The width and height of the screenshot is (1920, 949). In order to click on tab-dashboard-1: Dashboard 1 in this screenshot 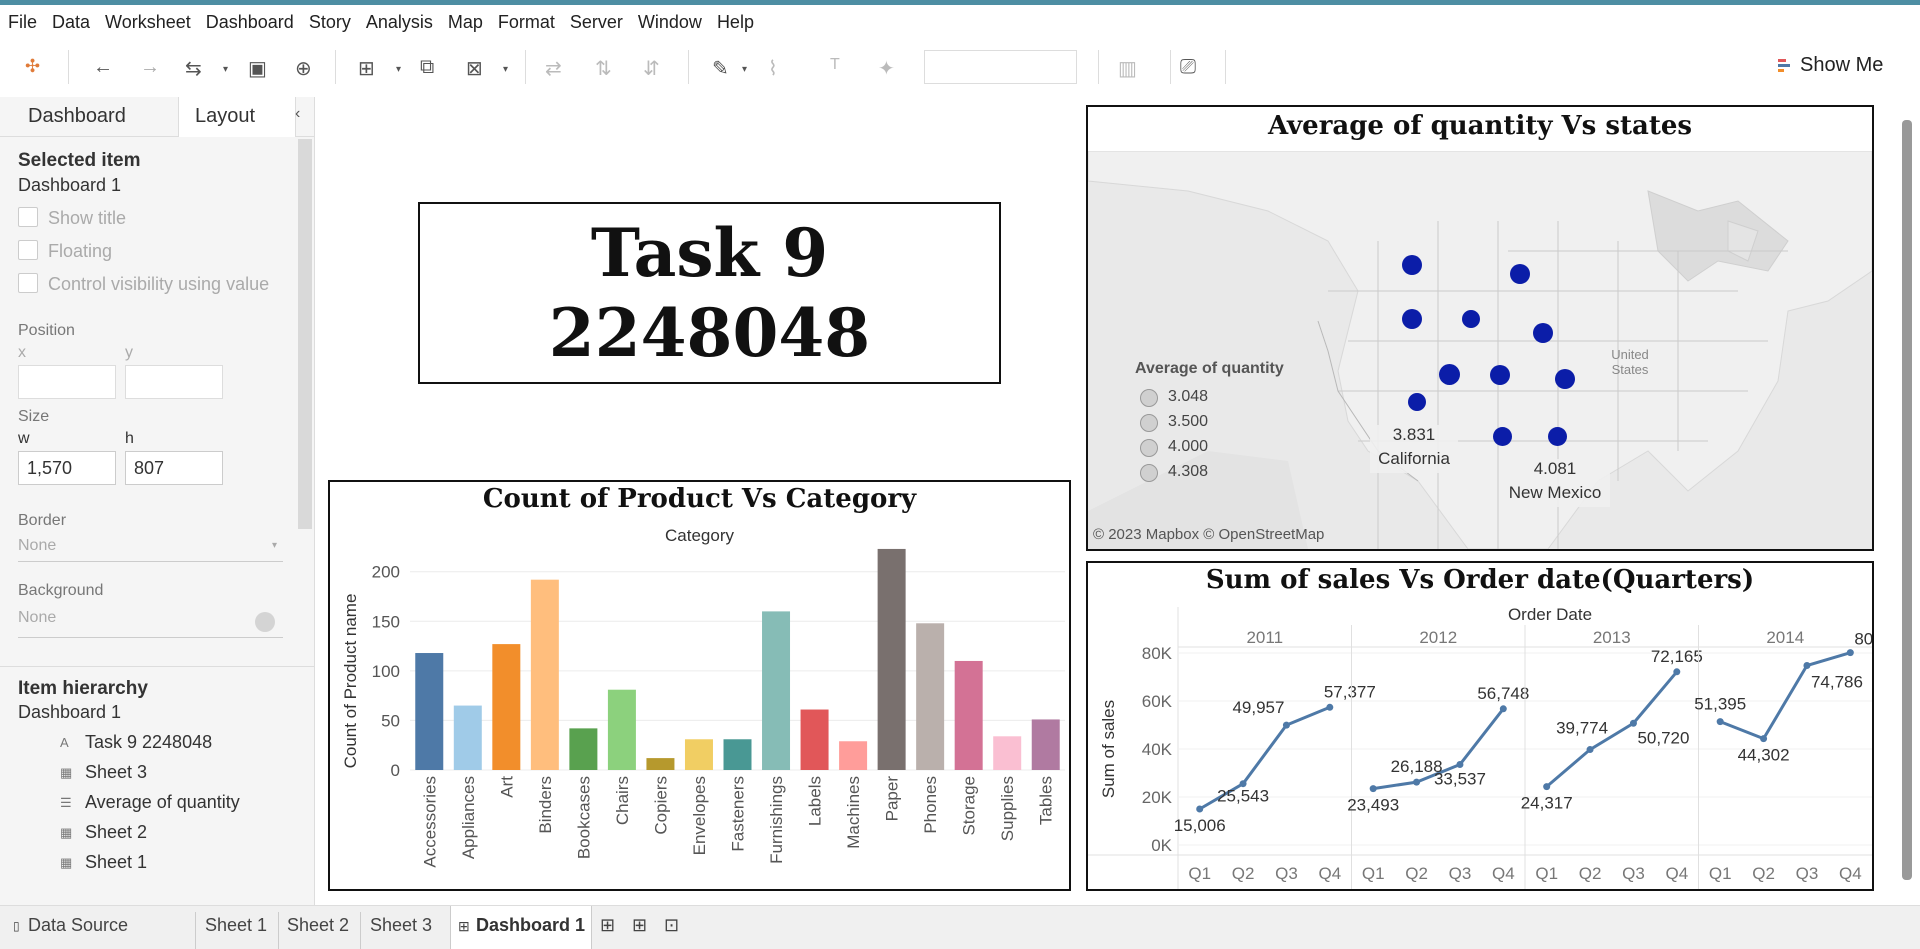, I will do `click(530, 925)`.